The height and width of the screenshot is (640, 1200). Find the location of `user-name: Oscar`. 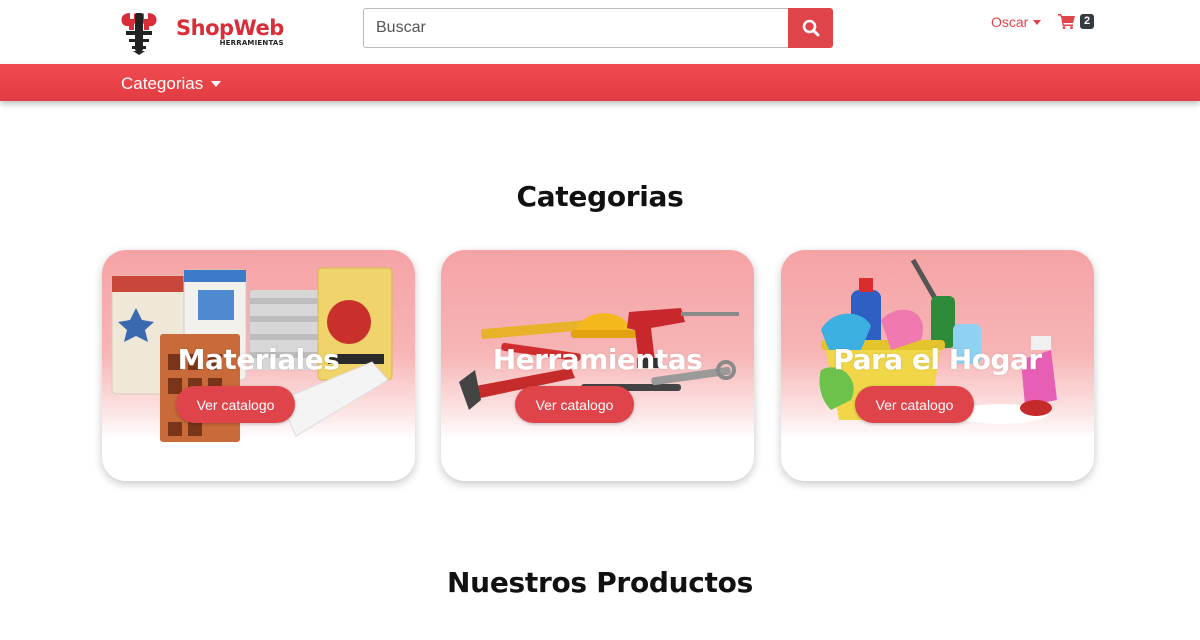

user-name: Oscar is located at coordinates (1010, 22).